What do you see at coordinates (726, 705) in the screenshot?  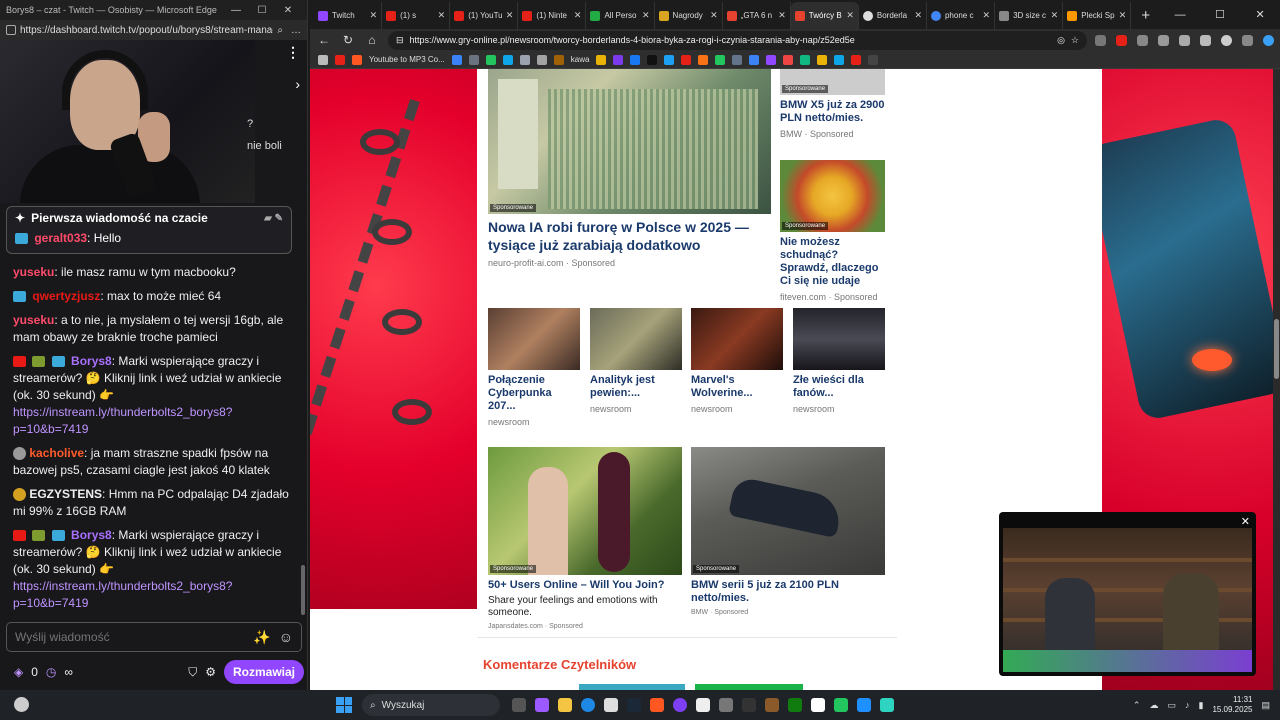 I see `terminal-icon` at bounding box center [726, 705].